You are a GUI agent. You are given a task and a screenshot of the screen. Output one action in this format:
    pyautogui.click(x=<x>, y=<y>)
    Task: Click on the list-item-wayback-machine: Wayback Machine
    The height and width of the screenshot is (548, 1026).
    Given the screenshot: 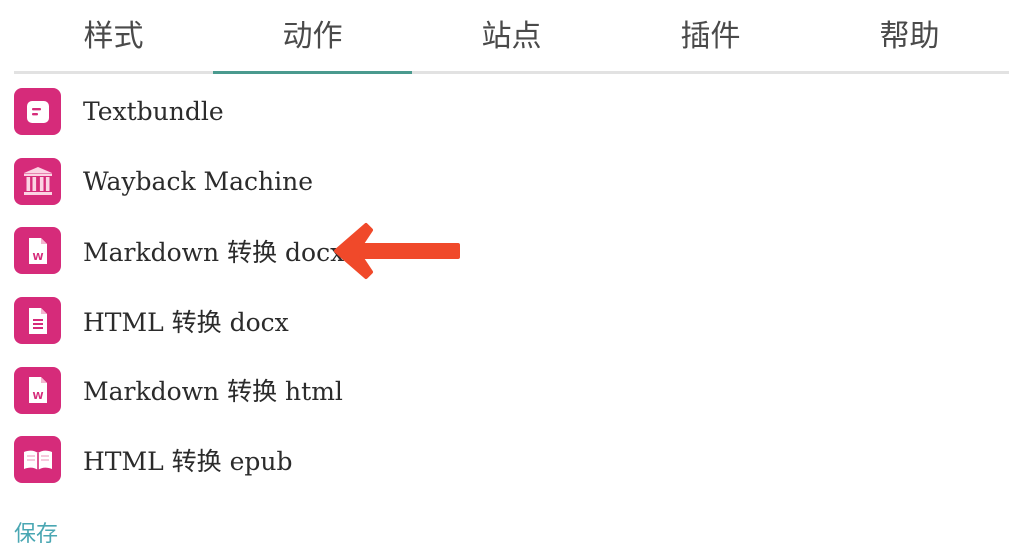 What is the action you would take?
    pyautogui.click(x=511, y=182)
    